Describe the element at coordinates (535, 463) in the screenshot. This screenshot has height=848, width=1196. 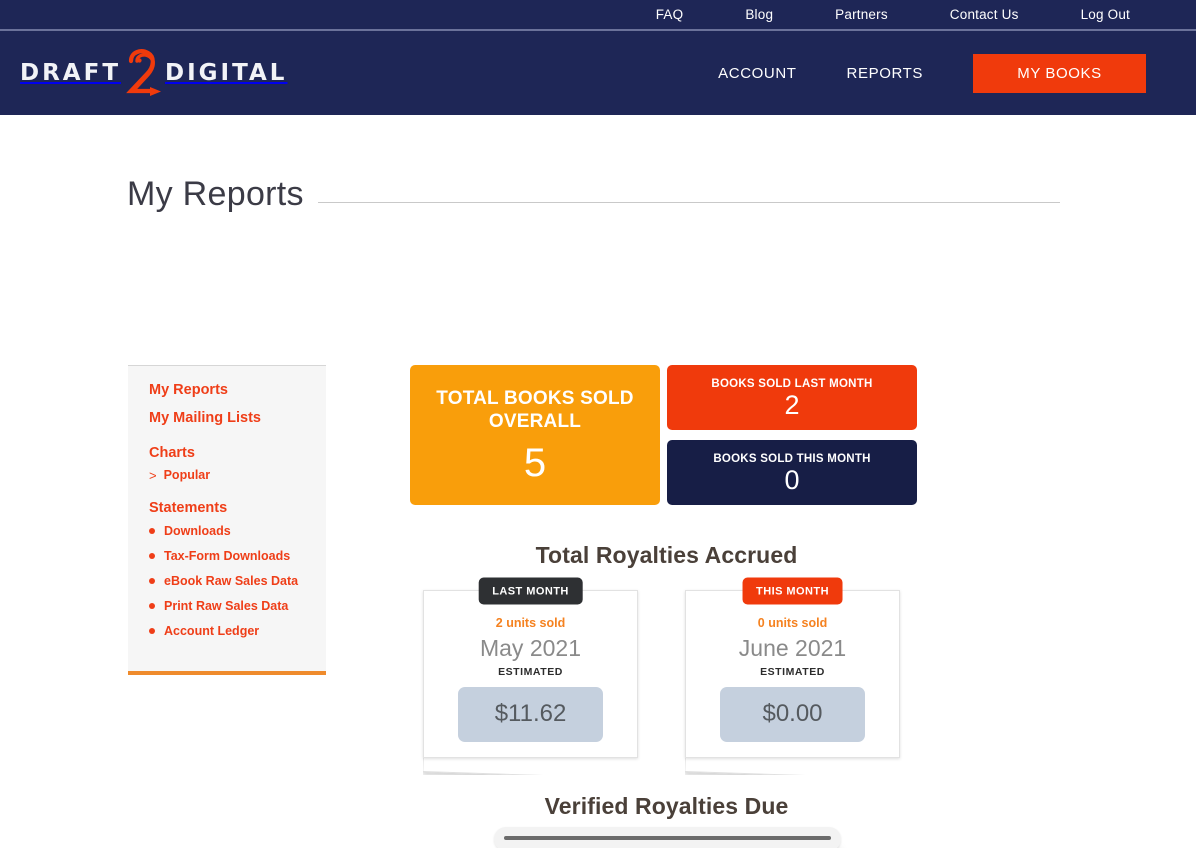
I see `stat-value: 5` at that location.